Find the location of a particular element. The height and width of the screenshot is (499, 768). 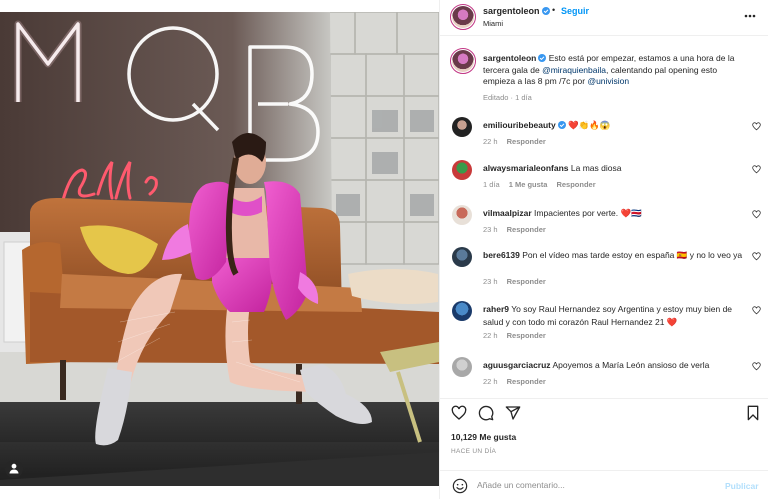

follow-button: Seguir is located at coordinates (575, 11).